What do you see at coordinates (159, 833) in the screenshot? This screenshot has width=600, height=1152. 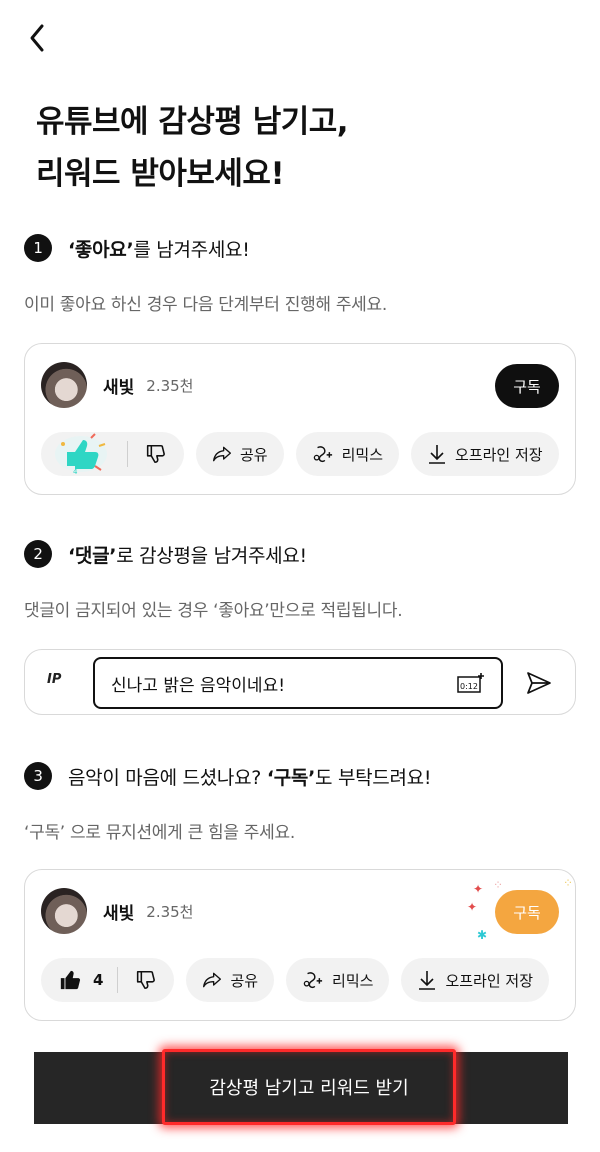 I see `step-3-description: ‘구독’ 으로 뮤지션에게 큰 힘을 주세요.` at bounding box center [159, 833].